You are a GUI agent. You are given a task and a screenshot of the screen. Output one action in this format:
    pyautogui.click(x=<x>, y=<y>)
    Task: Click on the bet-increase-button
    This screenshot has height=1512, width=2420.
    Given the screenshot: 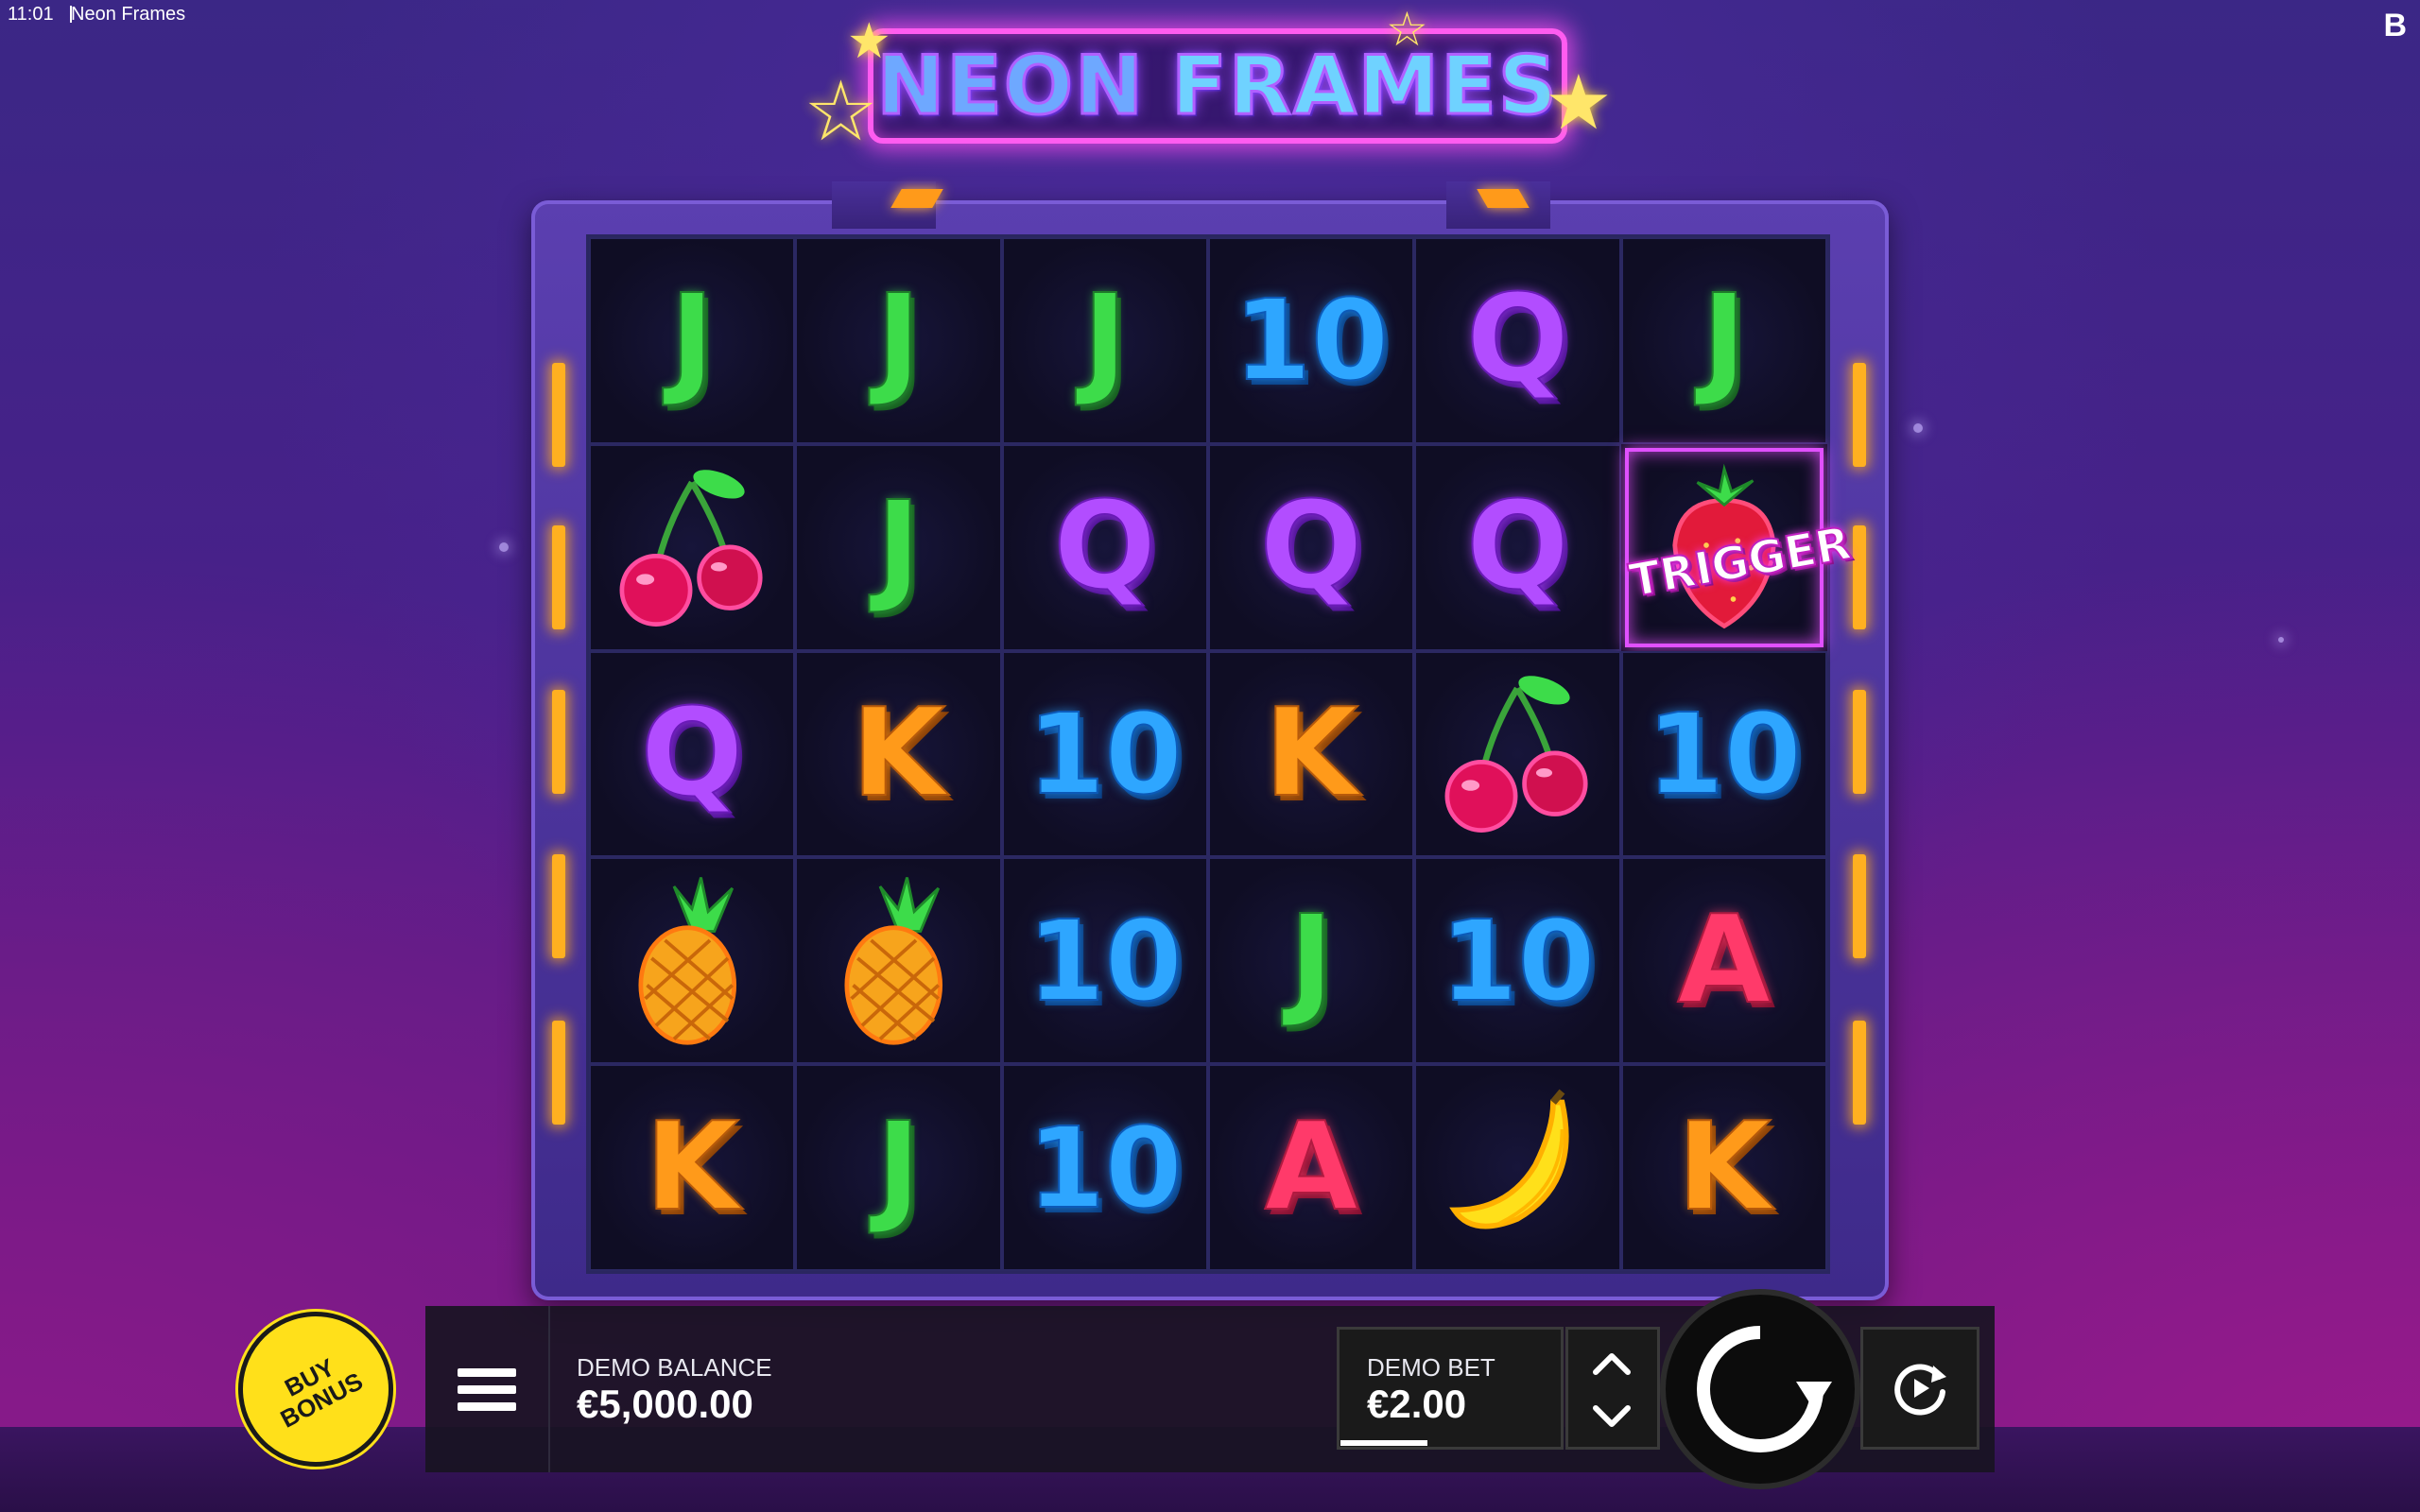 What is the action you would take?
    pyautogui.click(x=1612, y=1363)
    